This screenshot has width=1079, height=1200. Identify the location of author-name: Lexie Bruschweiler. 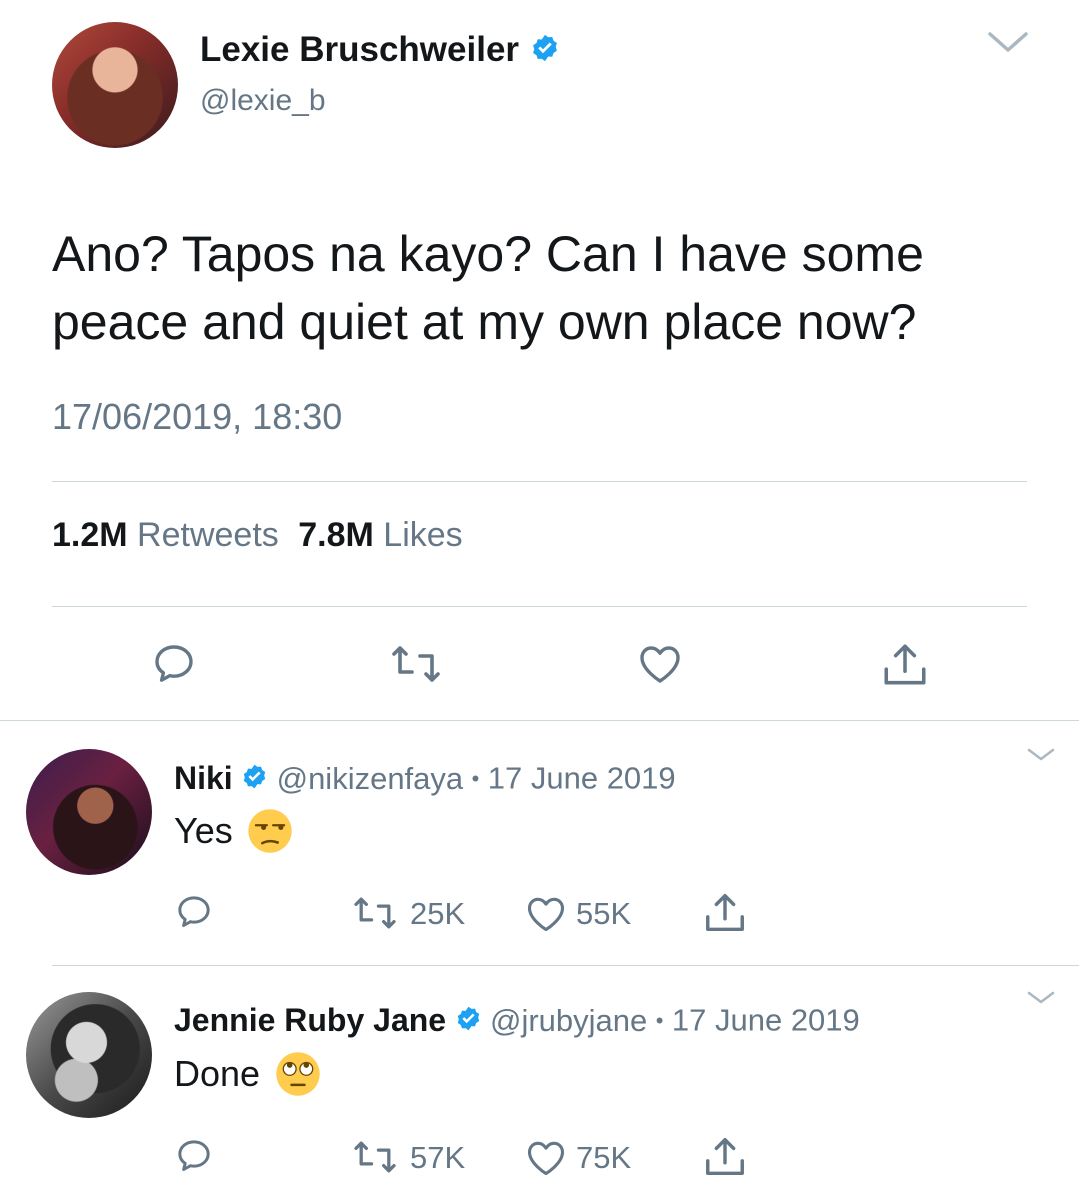
(359, 49).